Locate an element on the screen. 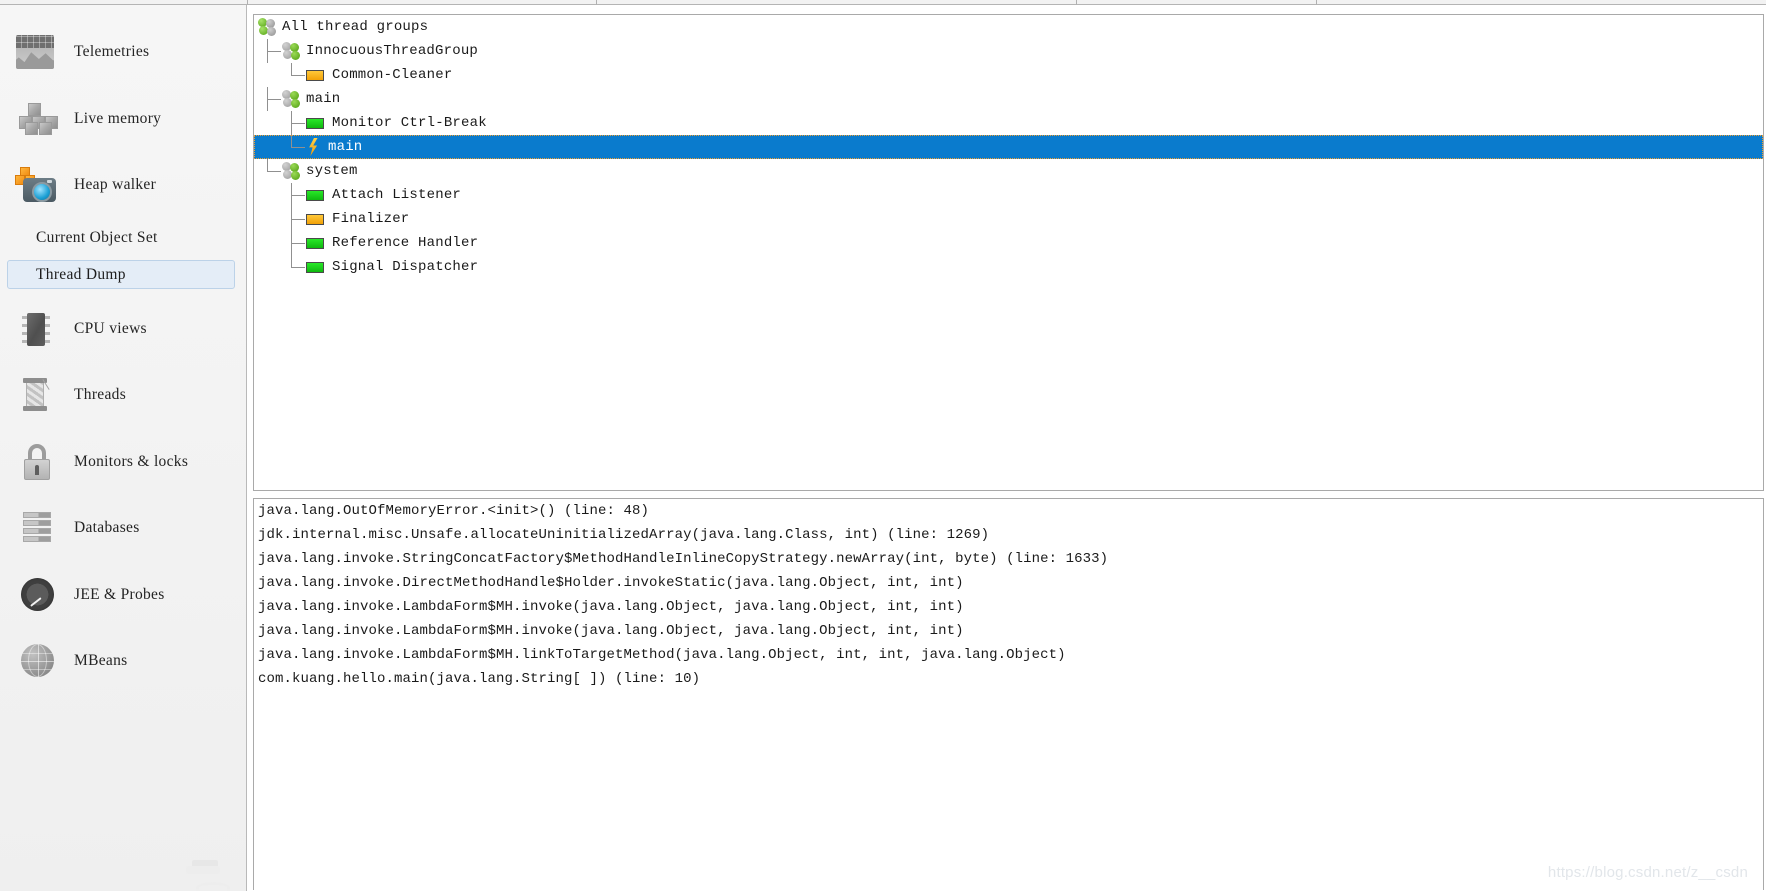 The height and width of the screenshot is (891, 1766). sidebar-item-jee-probes: JEE & Probes is located at coordinates (123, 595).